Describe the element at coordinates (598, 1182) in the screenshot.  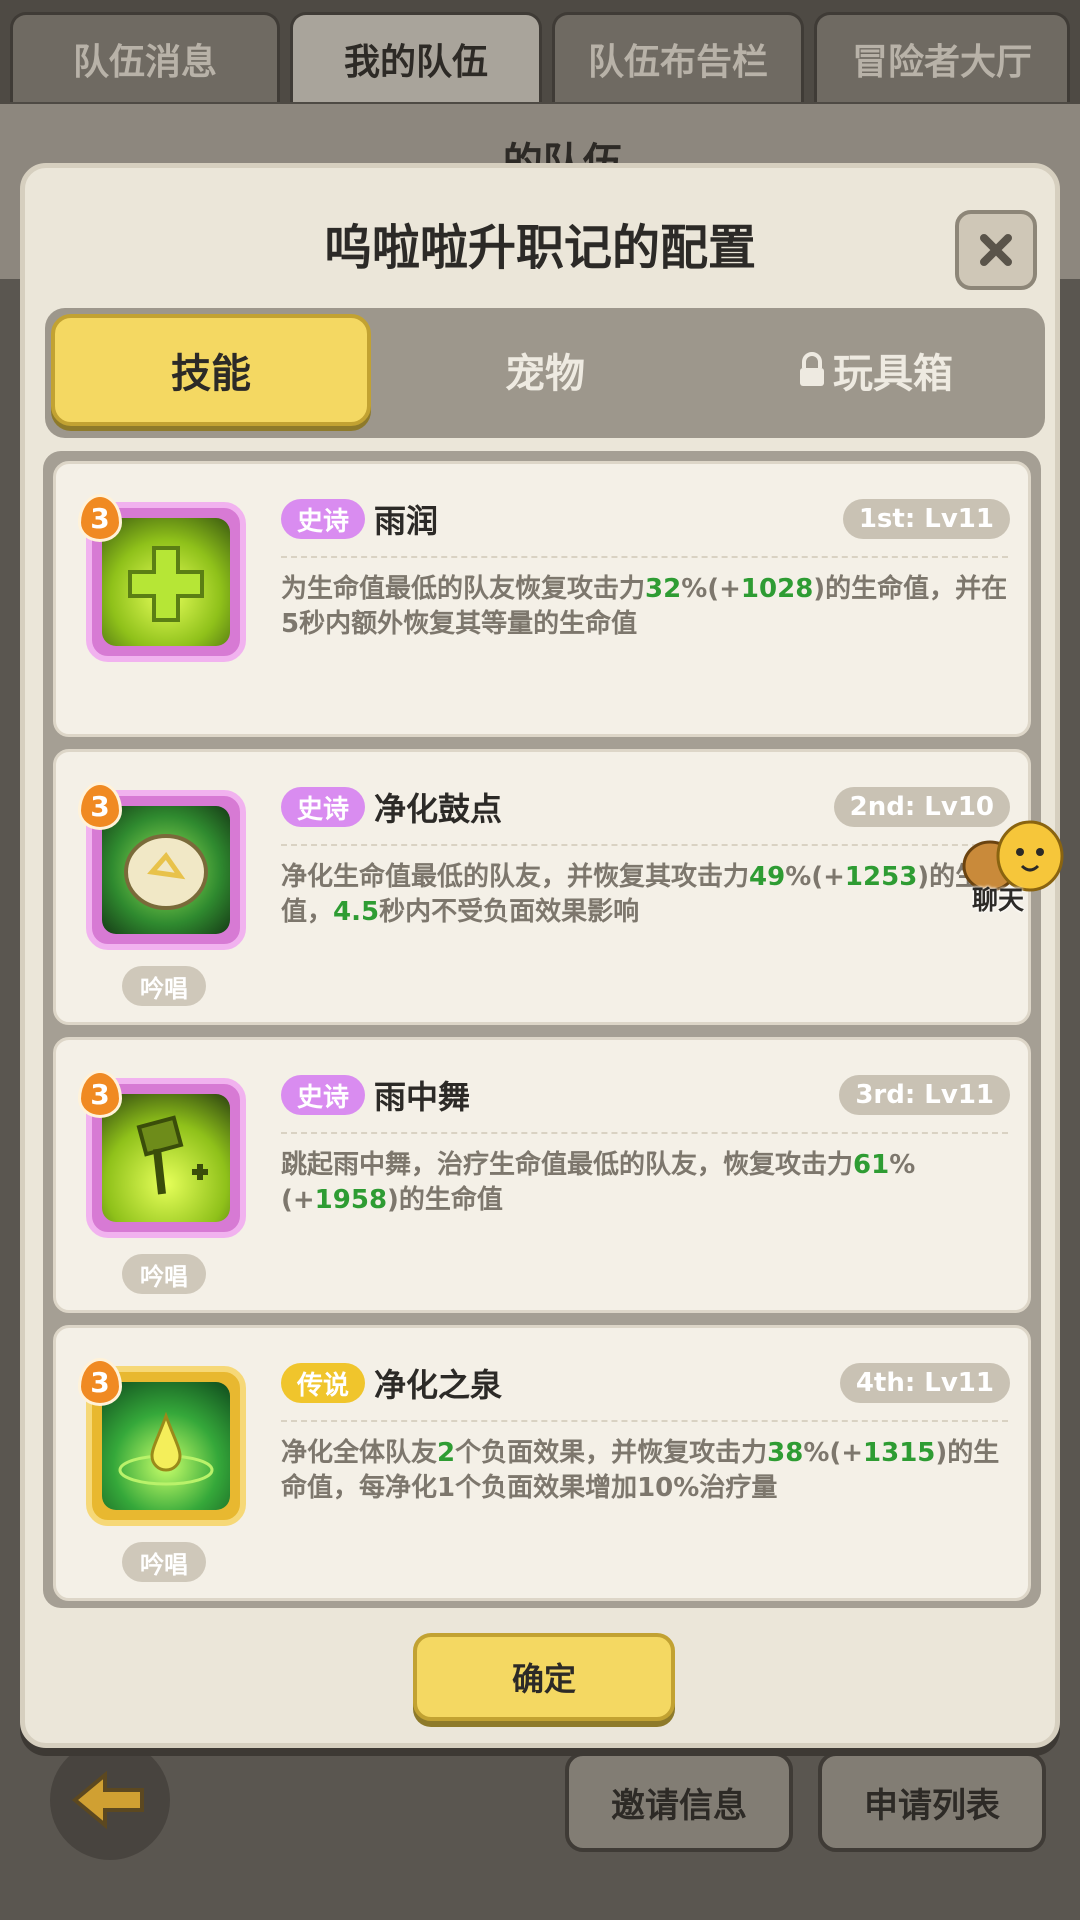
I see `skill-description: 跳起雨中舞，治疗生命值最低的队友，恢复攻击力61%(+1958)的生命值` at that location.